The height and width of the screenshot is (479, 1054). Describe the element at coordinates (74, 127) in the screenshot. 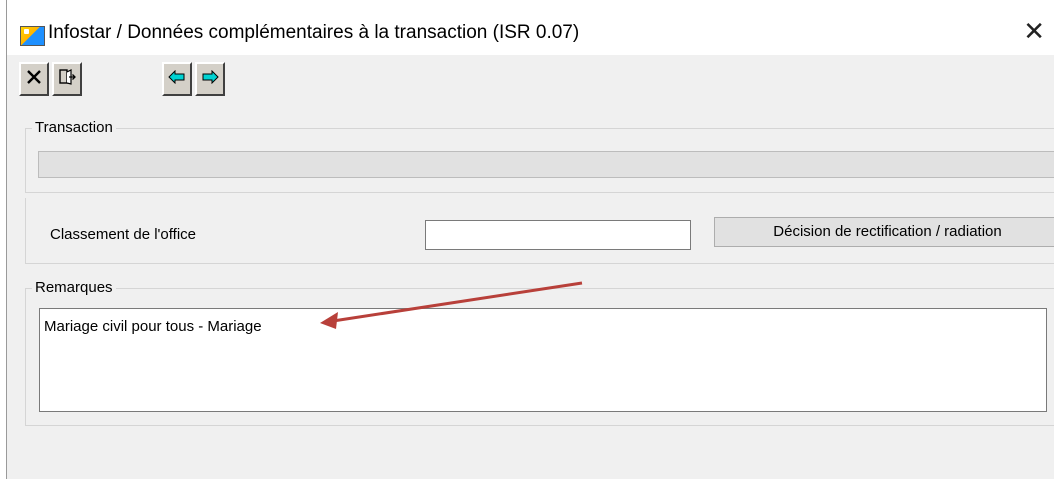

I see `transaction-label: Transaction` at that location.